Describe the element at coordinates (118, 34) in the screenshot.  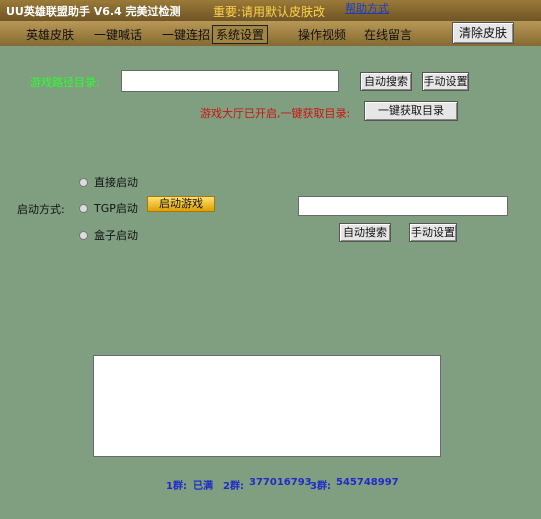
I see `menu-one-click-shout: 一键喊话` at that location.